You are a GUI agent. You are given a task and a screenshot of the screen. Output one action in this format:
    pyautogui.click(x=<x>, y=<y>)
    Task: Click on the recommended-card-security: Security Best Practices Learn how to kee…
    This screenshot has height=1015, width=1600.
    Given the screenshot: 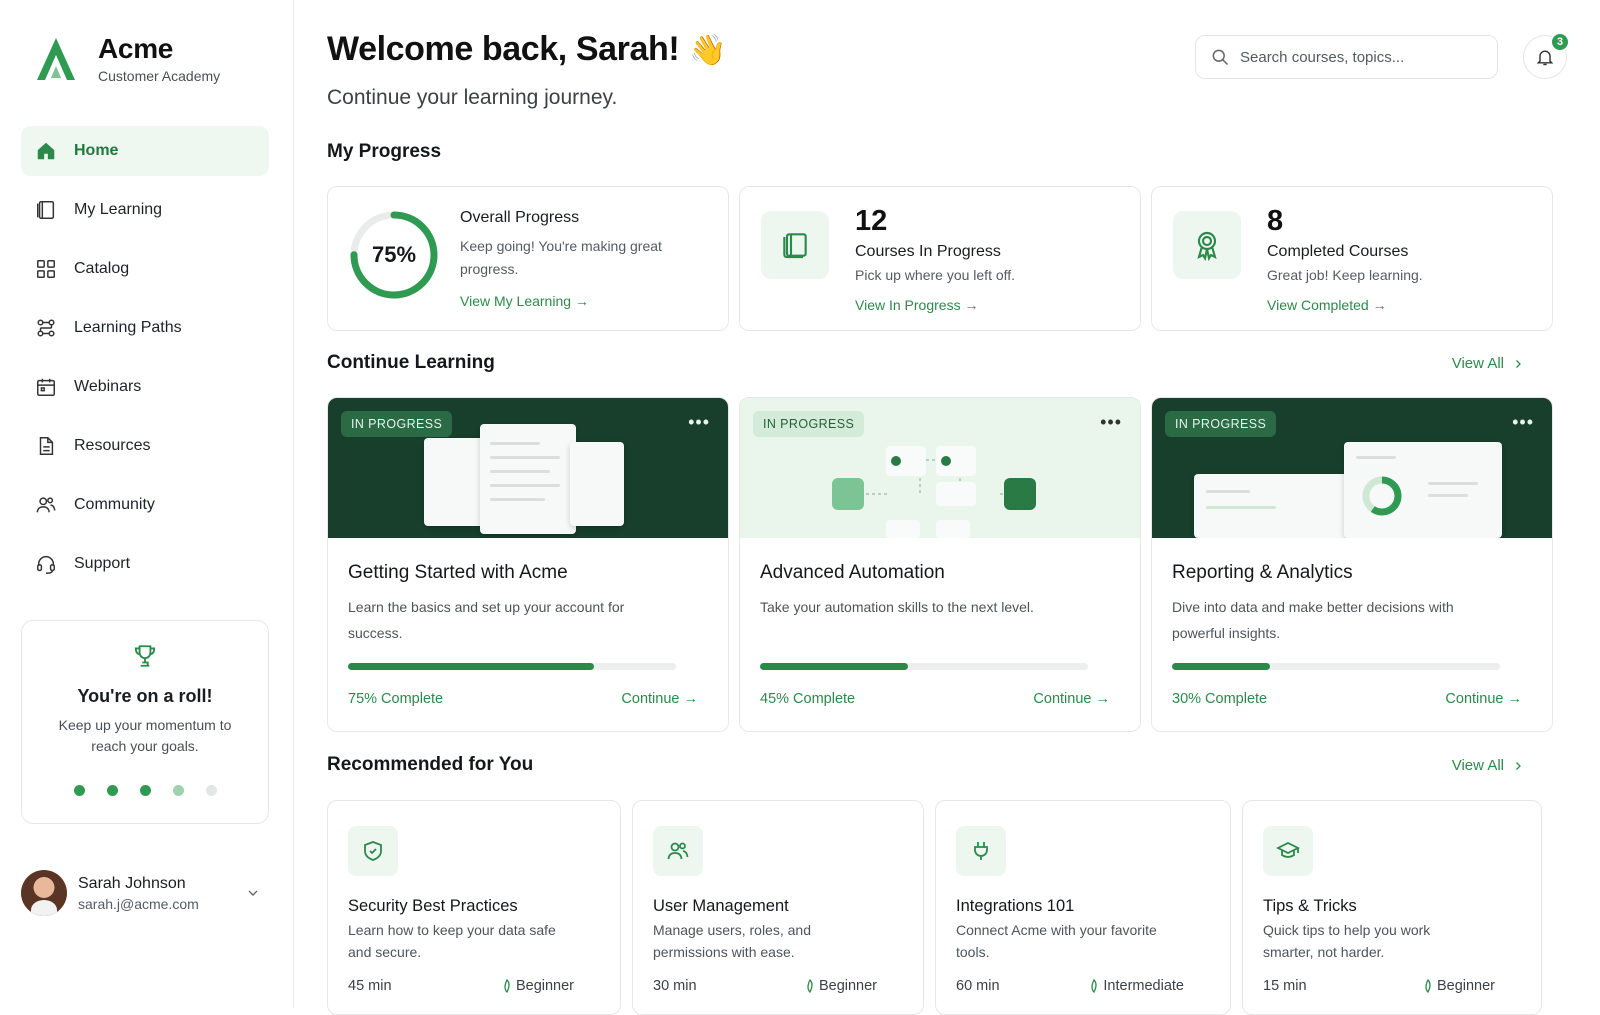 What is the action you would take?
    pyautogui.click(x=474, y=907)
    